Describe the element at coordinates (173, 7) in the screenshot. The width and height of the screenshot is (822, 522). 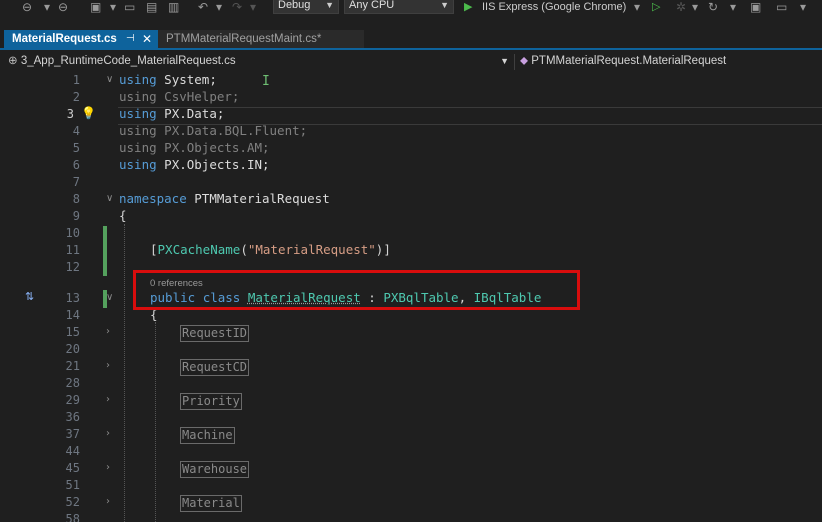
I see `save-all-icon: ▥` at that location.